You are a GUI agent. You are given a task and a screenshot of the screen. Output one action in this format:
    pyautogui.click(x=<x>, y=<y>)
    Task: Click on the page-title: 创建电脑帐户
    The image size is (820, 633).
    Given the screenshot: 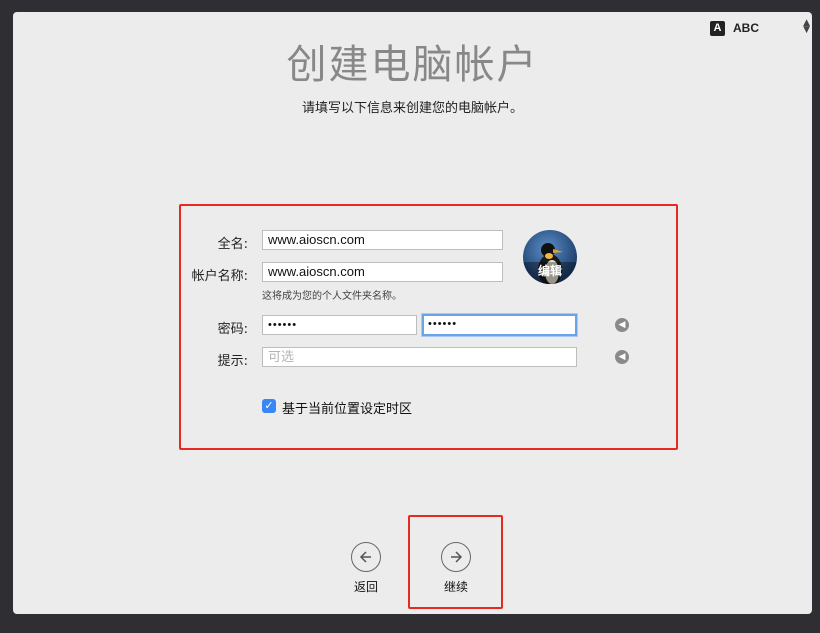 What is the action you would take?
    pyautogui.click(x=412, y=65)
    